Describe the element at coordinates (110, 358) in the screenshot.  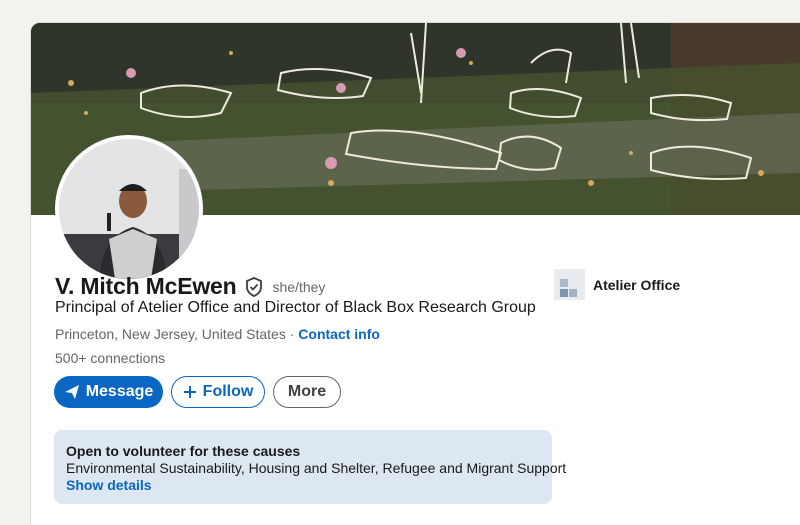
I see `connections-count: 500+ connections` at that location.